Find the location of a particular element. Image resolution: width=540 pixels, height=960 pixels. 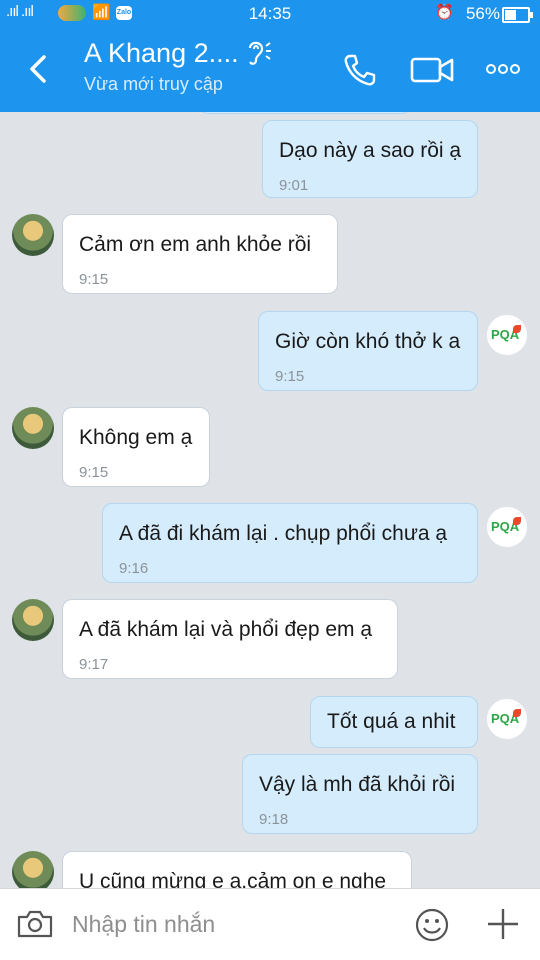

message-text: Vậy là mh đã khỏi rồi is located at coordinates (357, 784).